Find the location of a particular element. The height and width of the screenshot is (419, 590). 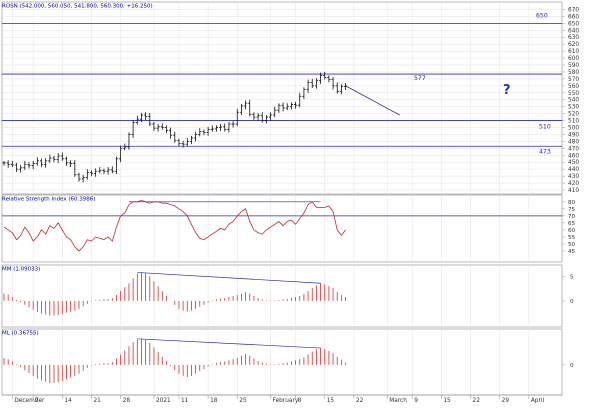

level-label-577: 577 is located at coordinates (420, 78).